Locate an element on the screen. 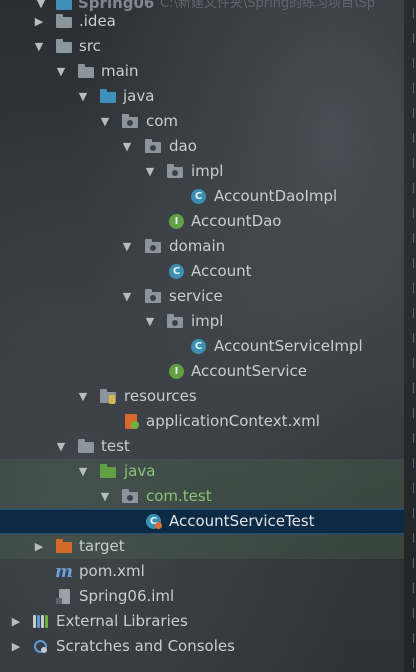  resources-folder-icon is located at coordinates (108, 396).